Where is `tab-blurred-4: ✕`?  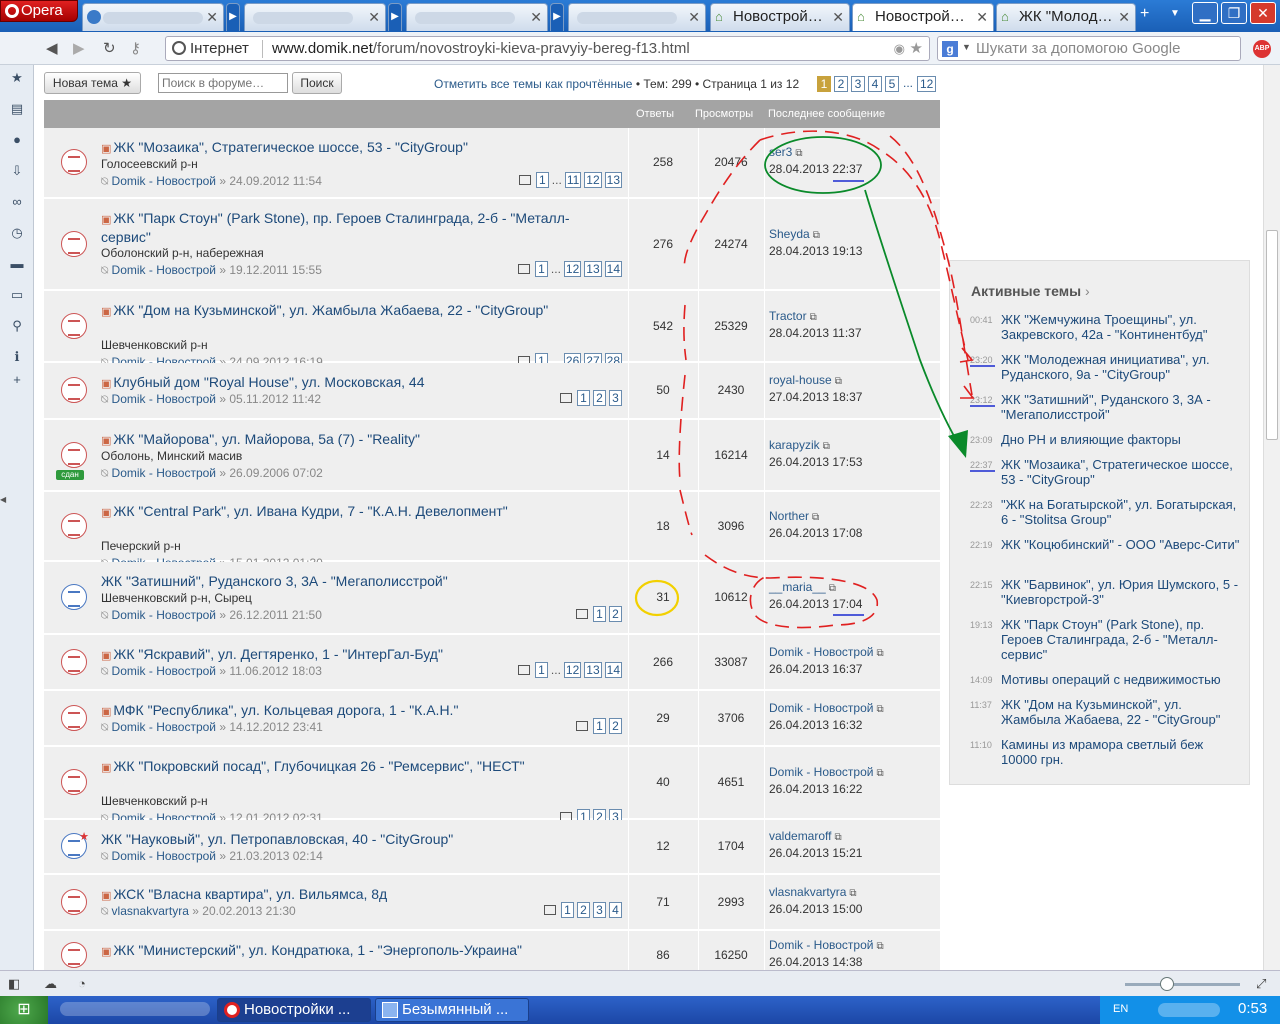 tab-blurred-4: ✕ is located at coordinates (637, 17).